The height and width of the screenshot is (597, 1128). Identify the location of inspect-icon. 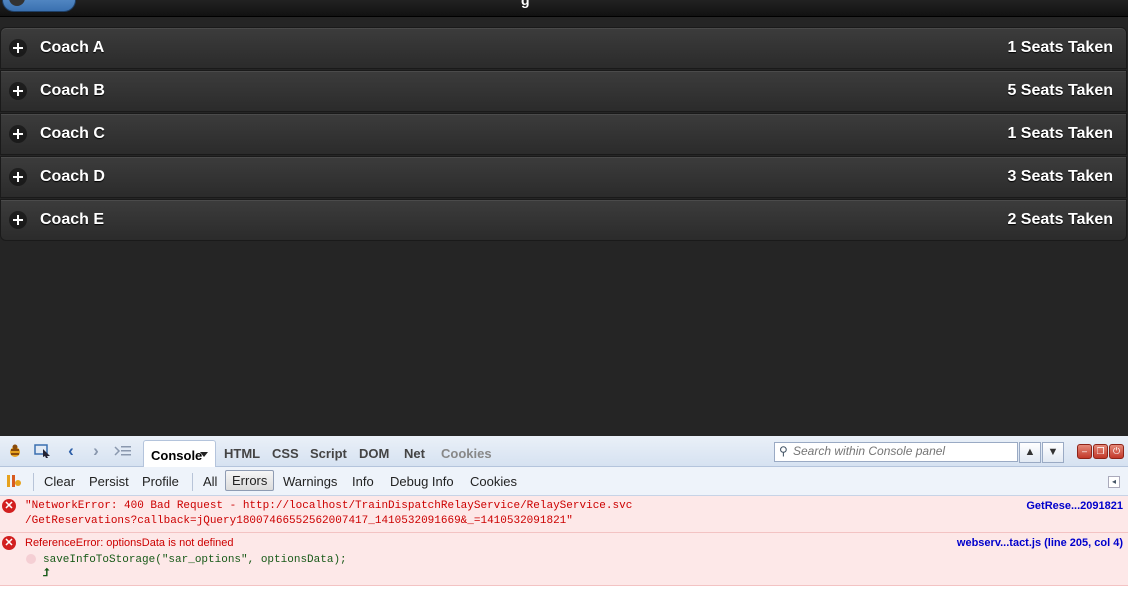
(42, 451).